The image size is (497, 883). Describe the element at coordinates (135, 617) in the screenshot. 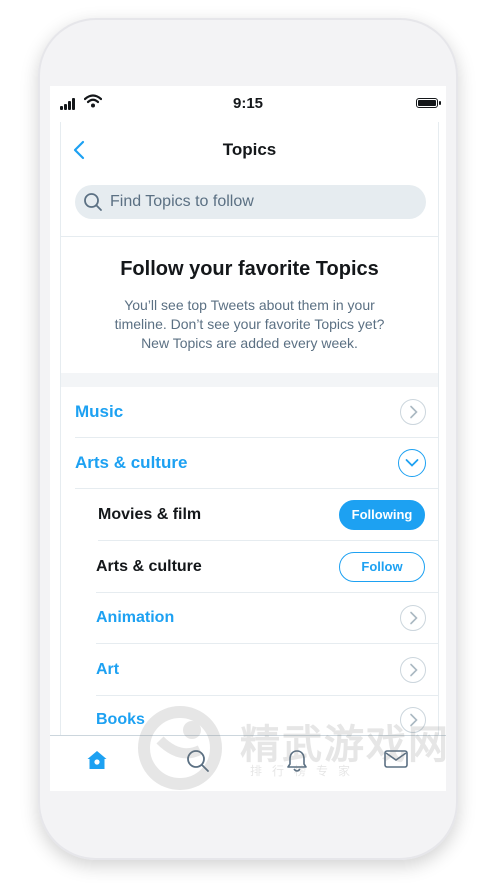

I see `subtopic-label: Animation` at that location.